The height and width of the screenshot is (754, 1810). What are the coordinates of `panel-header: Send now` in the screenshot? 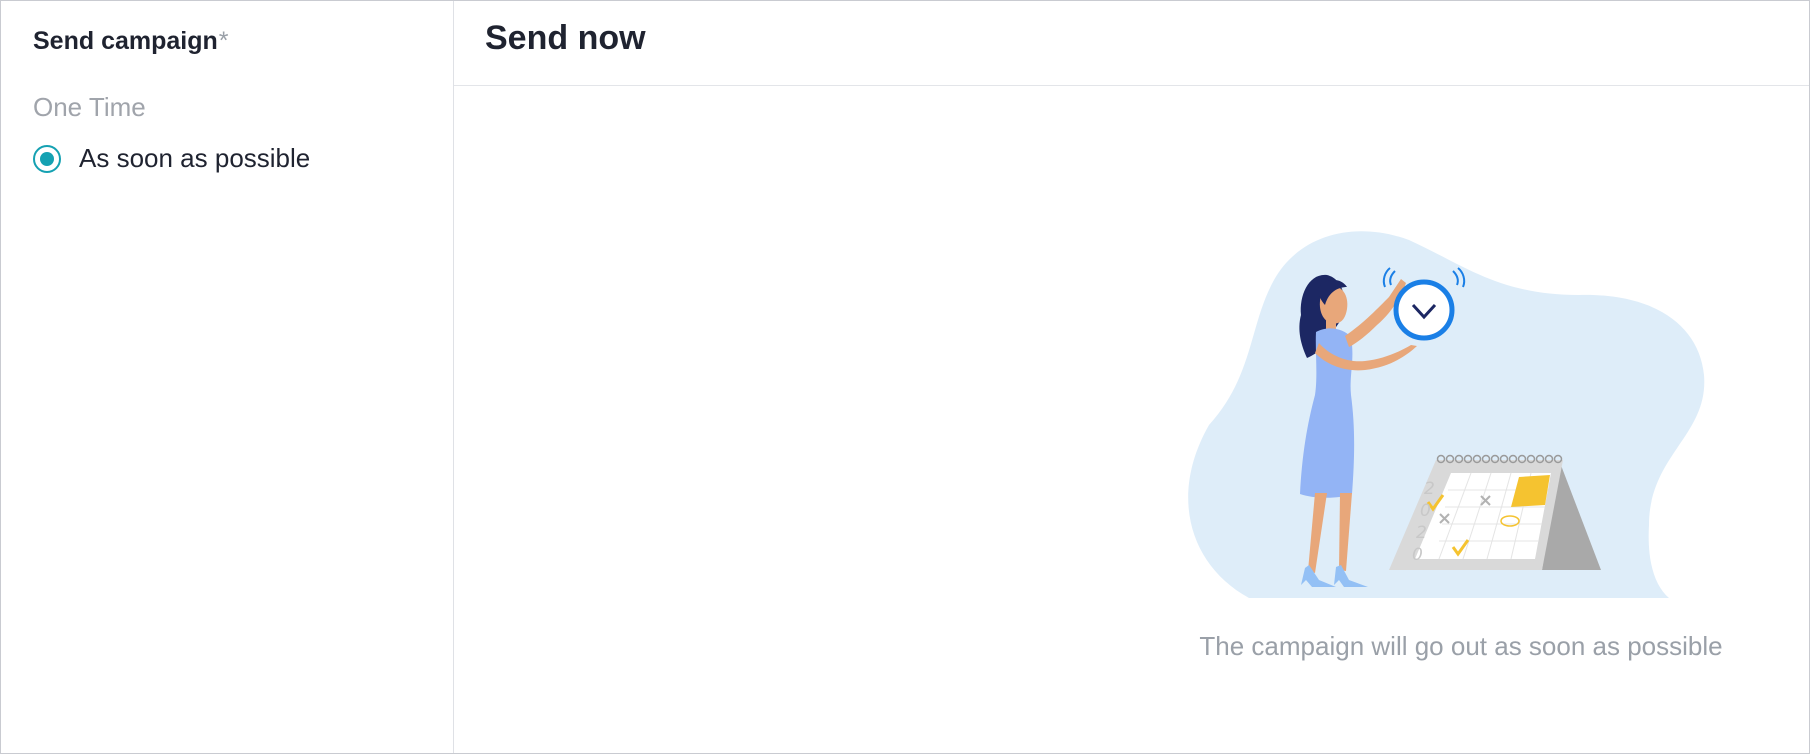 It's located at (1131, 43).